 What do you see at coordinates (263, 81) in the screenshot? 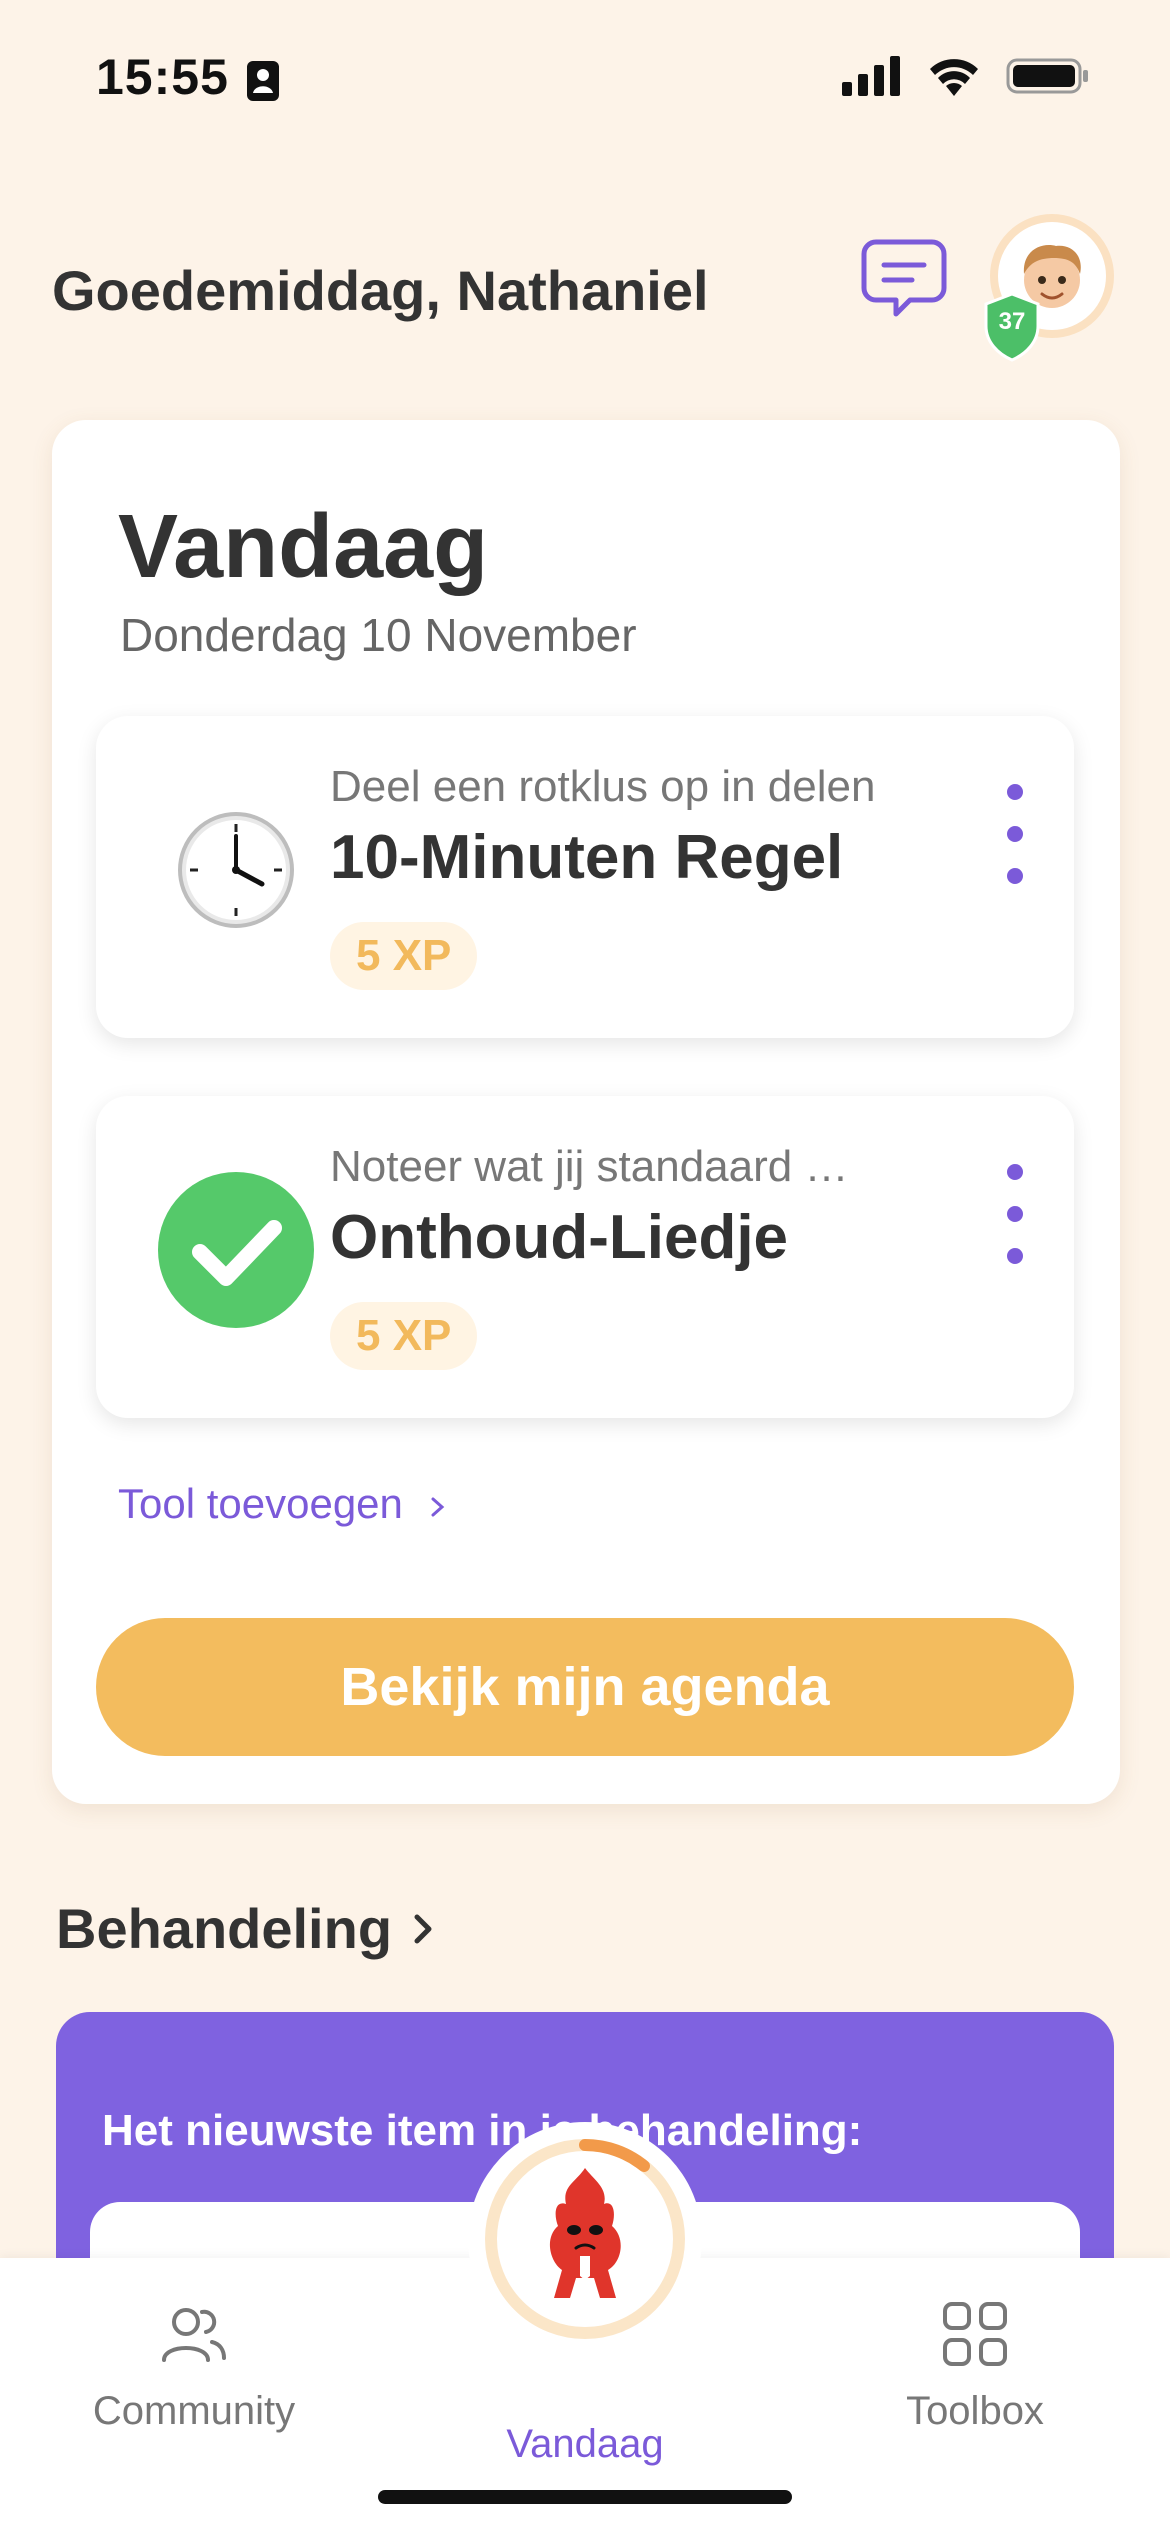
I see `contact-card-icon` at bounding box center [263, 81].